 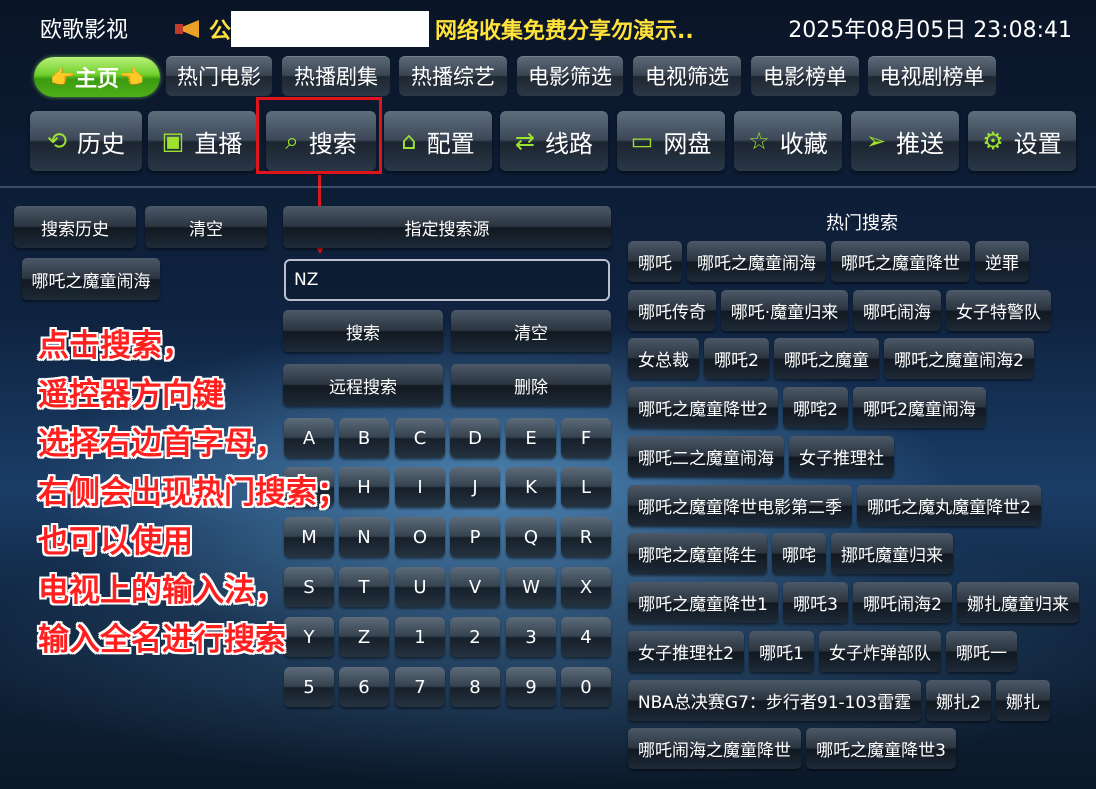 I want to click on key-3: 3, so click(x=531, y=637).